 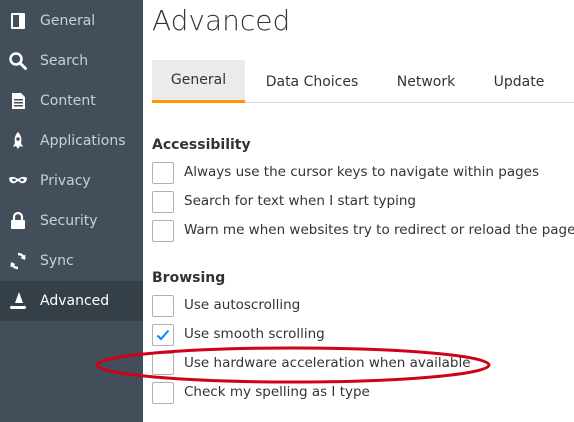 I want to click on sidebar-item-label: Security, so click(x=69, y=221).